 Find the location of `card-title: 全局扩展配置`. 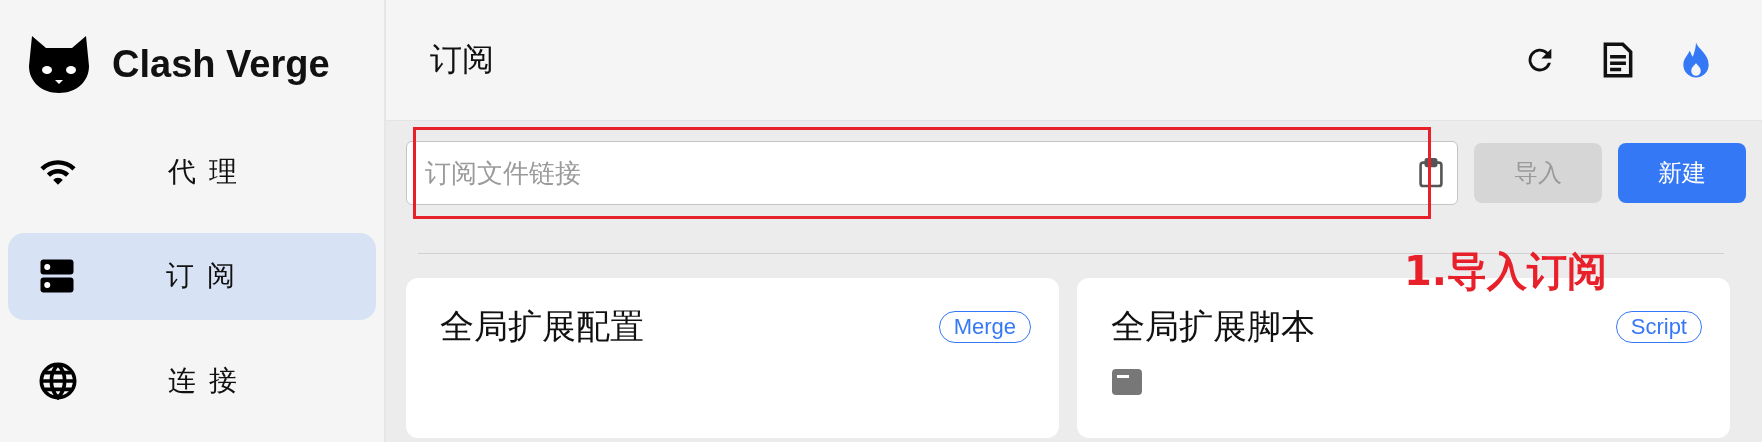

card-title: 全局扩展配置 is located at coordinates (542, 326).